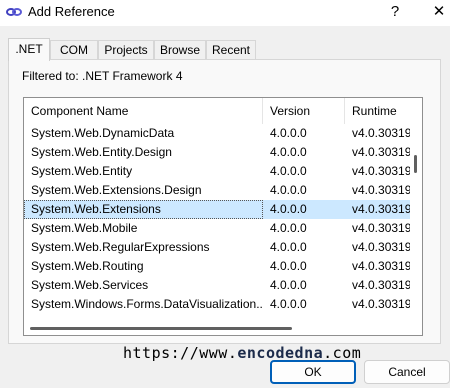  I want to click on component-name-cell: System.Web.Mobile, so click(84, 228).